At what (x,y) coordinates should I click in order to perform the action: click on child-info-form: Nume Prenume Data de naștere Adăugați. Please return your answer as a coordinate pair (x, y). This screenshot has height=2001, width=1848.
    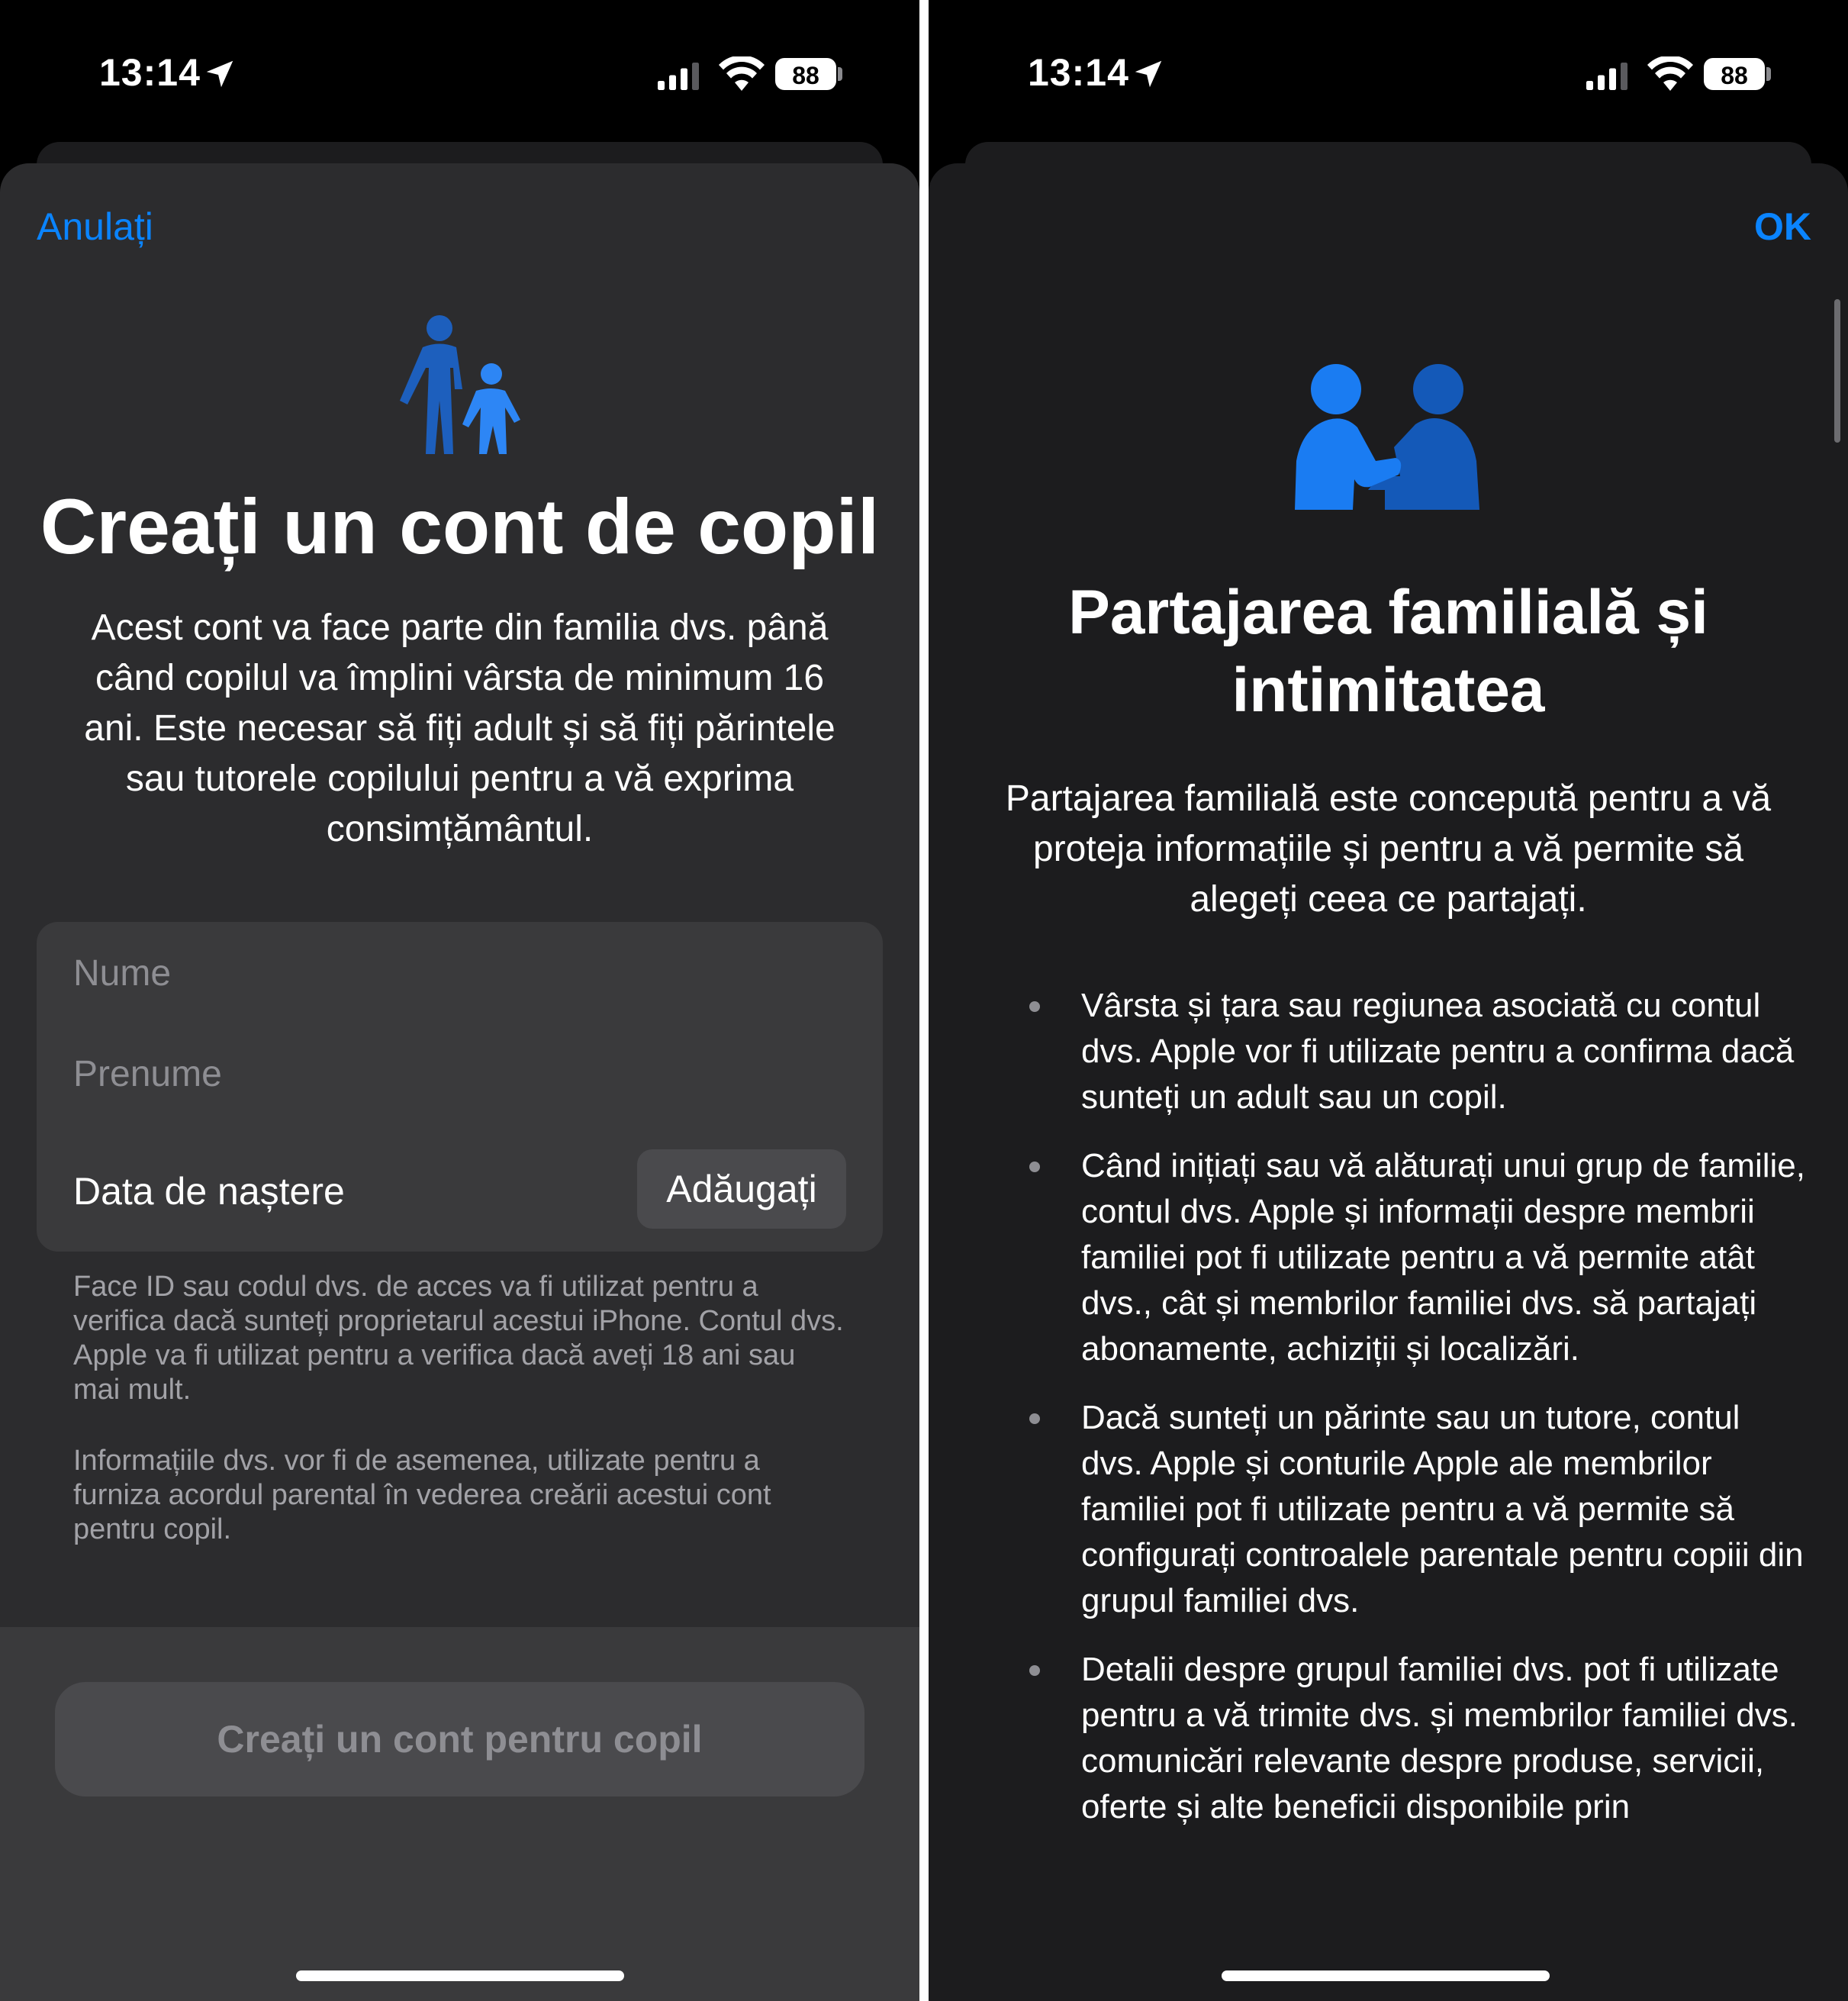
    Looking at the image, I should click on (460, 1087).